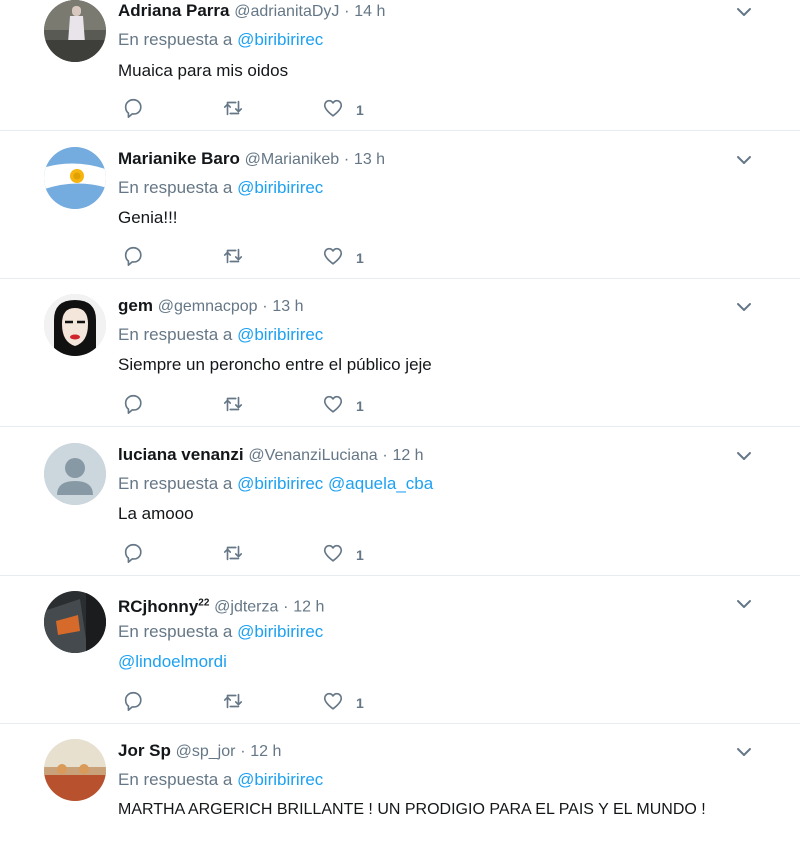  I want to click on display-name: Marianike Baro, so click(179, 158).